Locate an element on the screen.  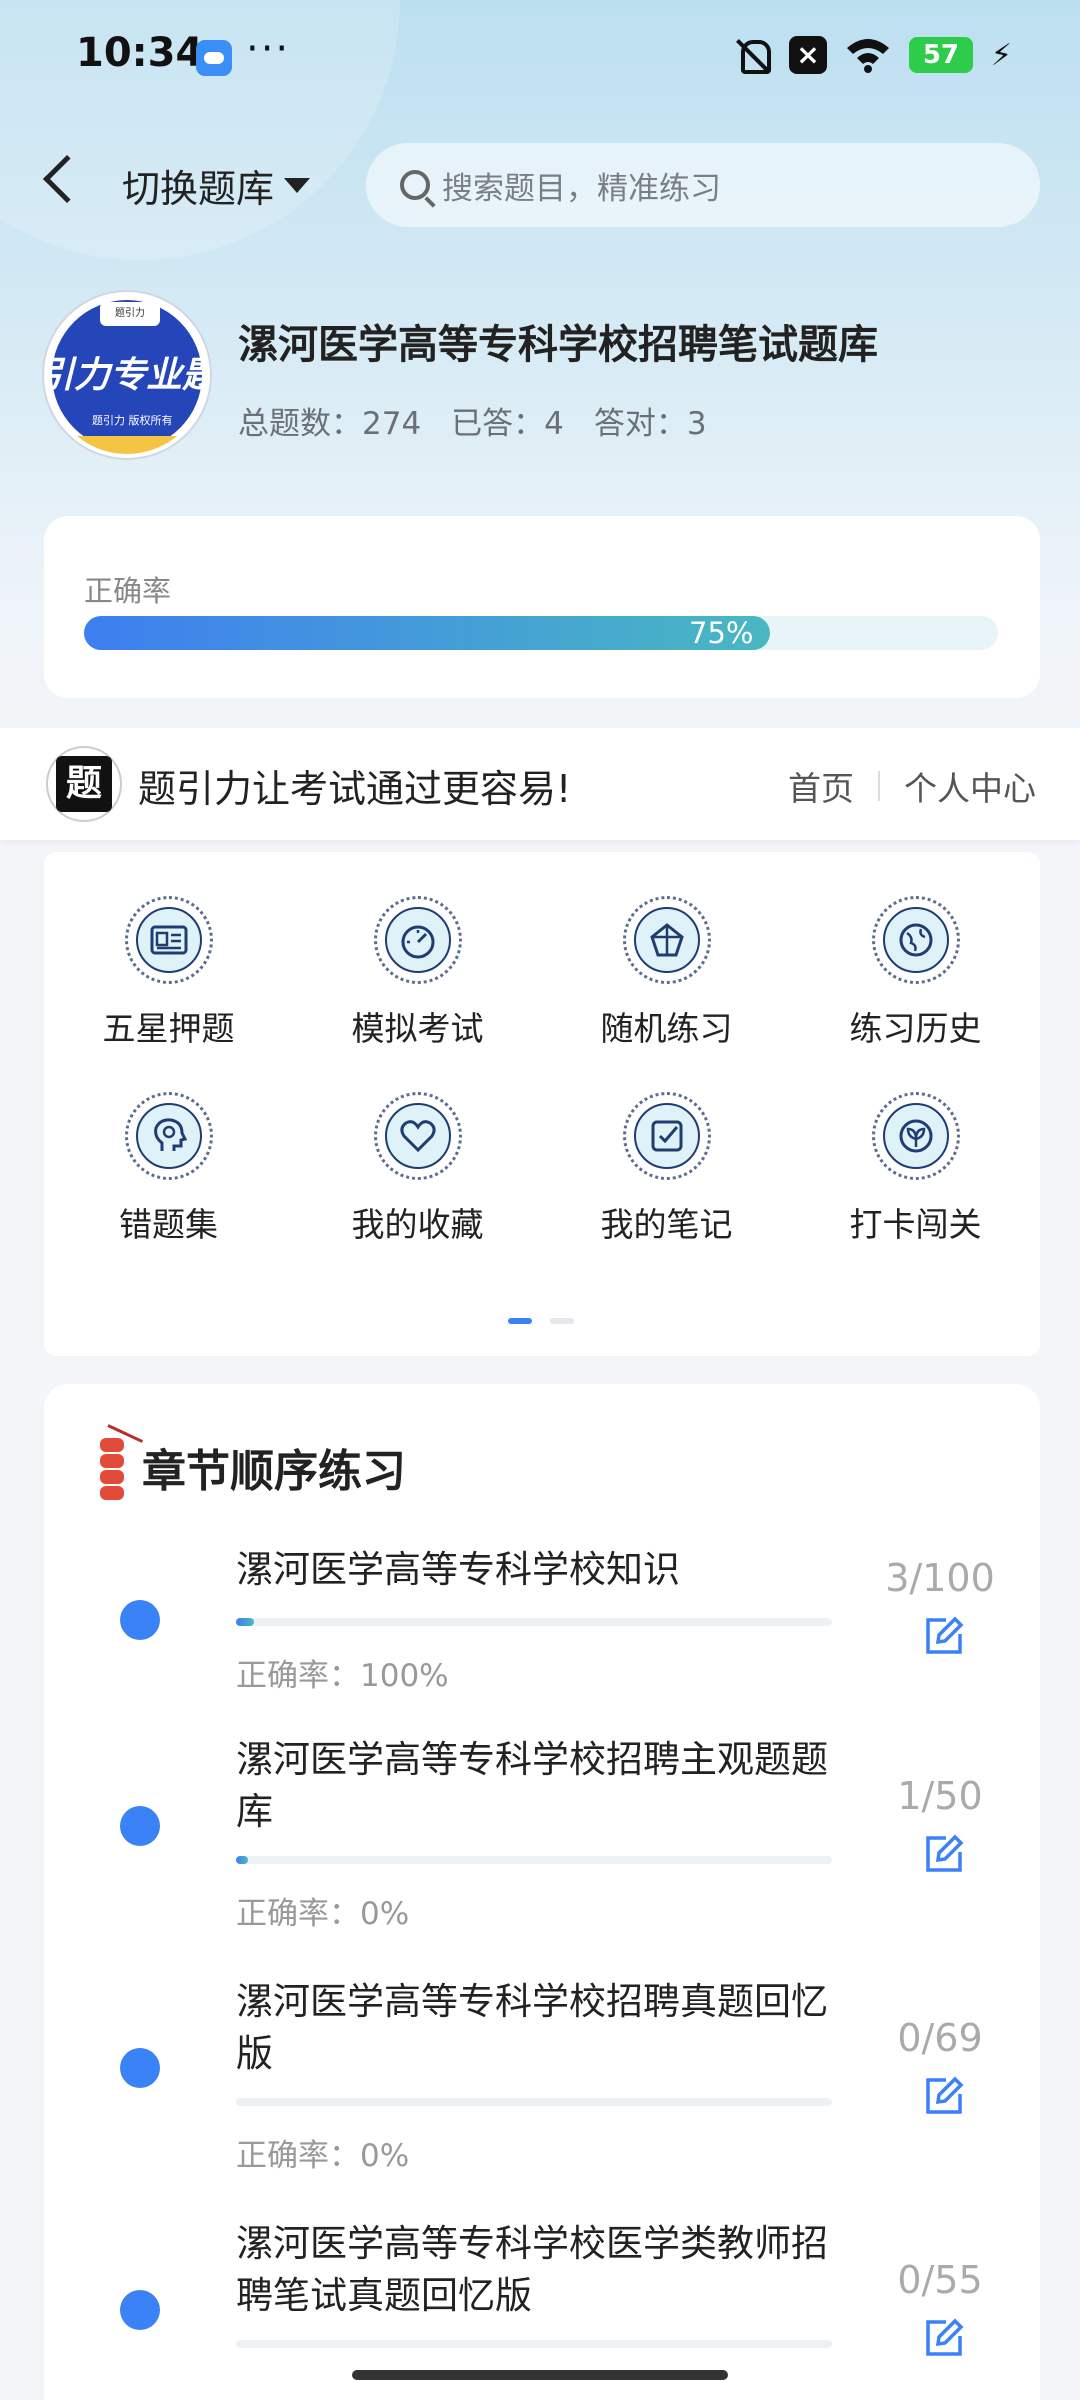
bank-logo: 题引力 引力专业题 题引力 版权所有 is located at coordinates (127, 375).